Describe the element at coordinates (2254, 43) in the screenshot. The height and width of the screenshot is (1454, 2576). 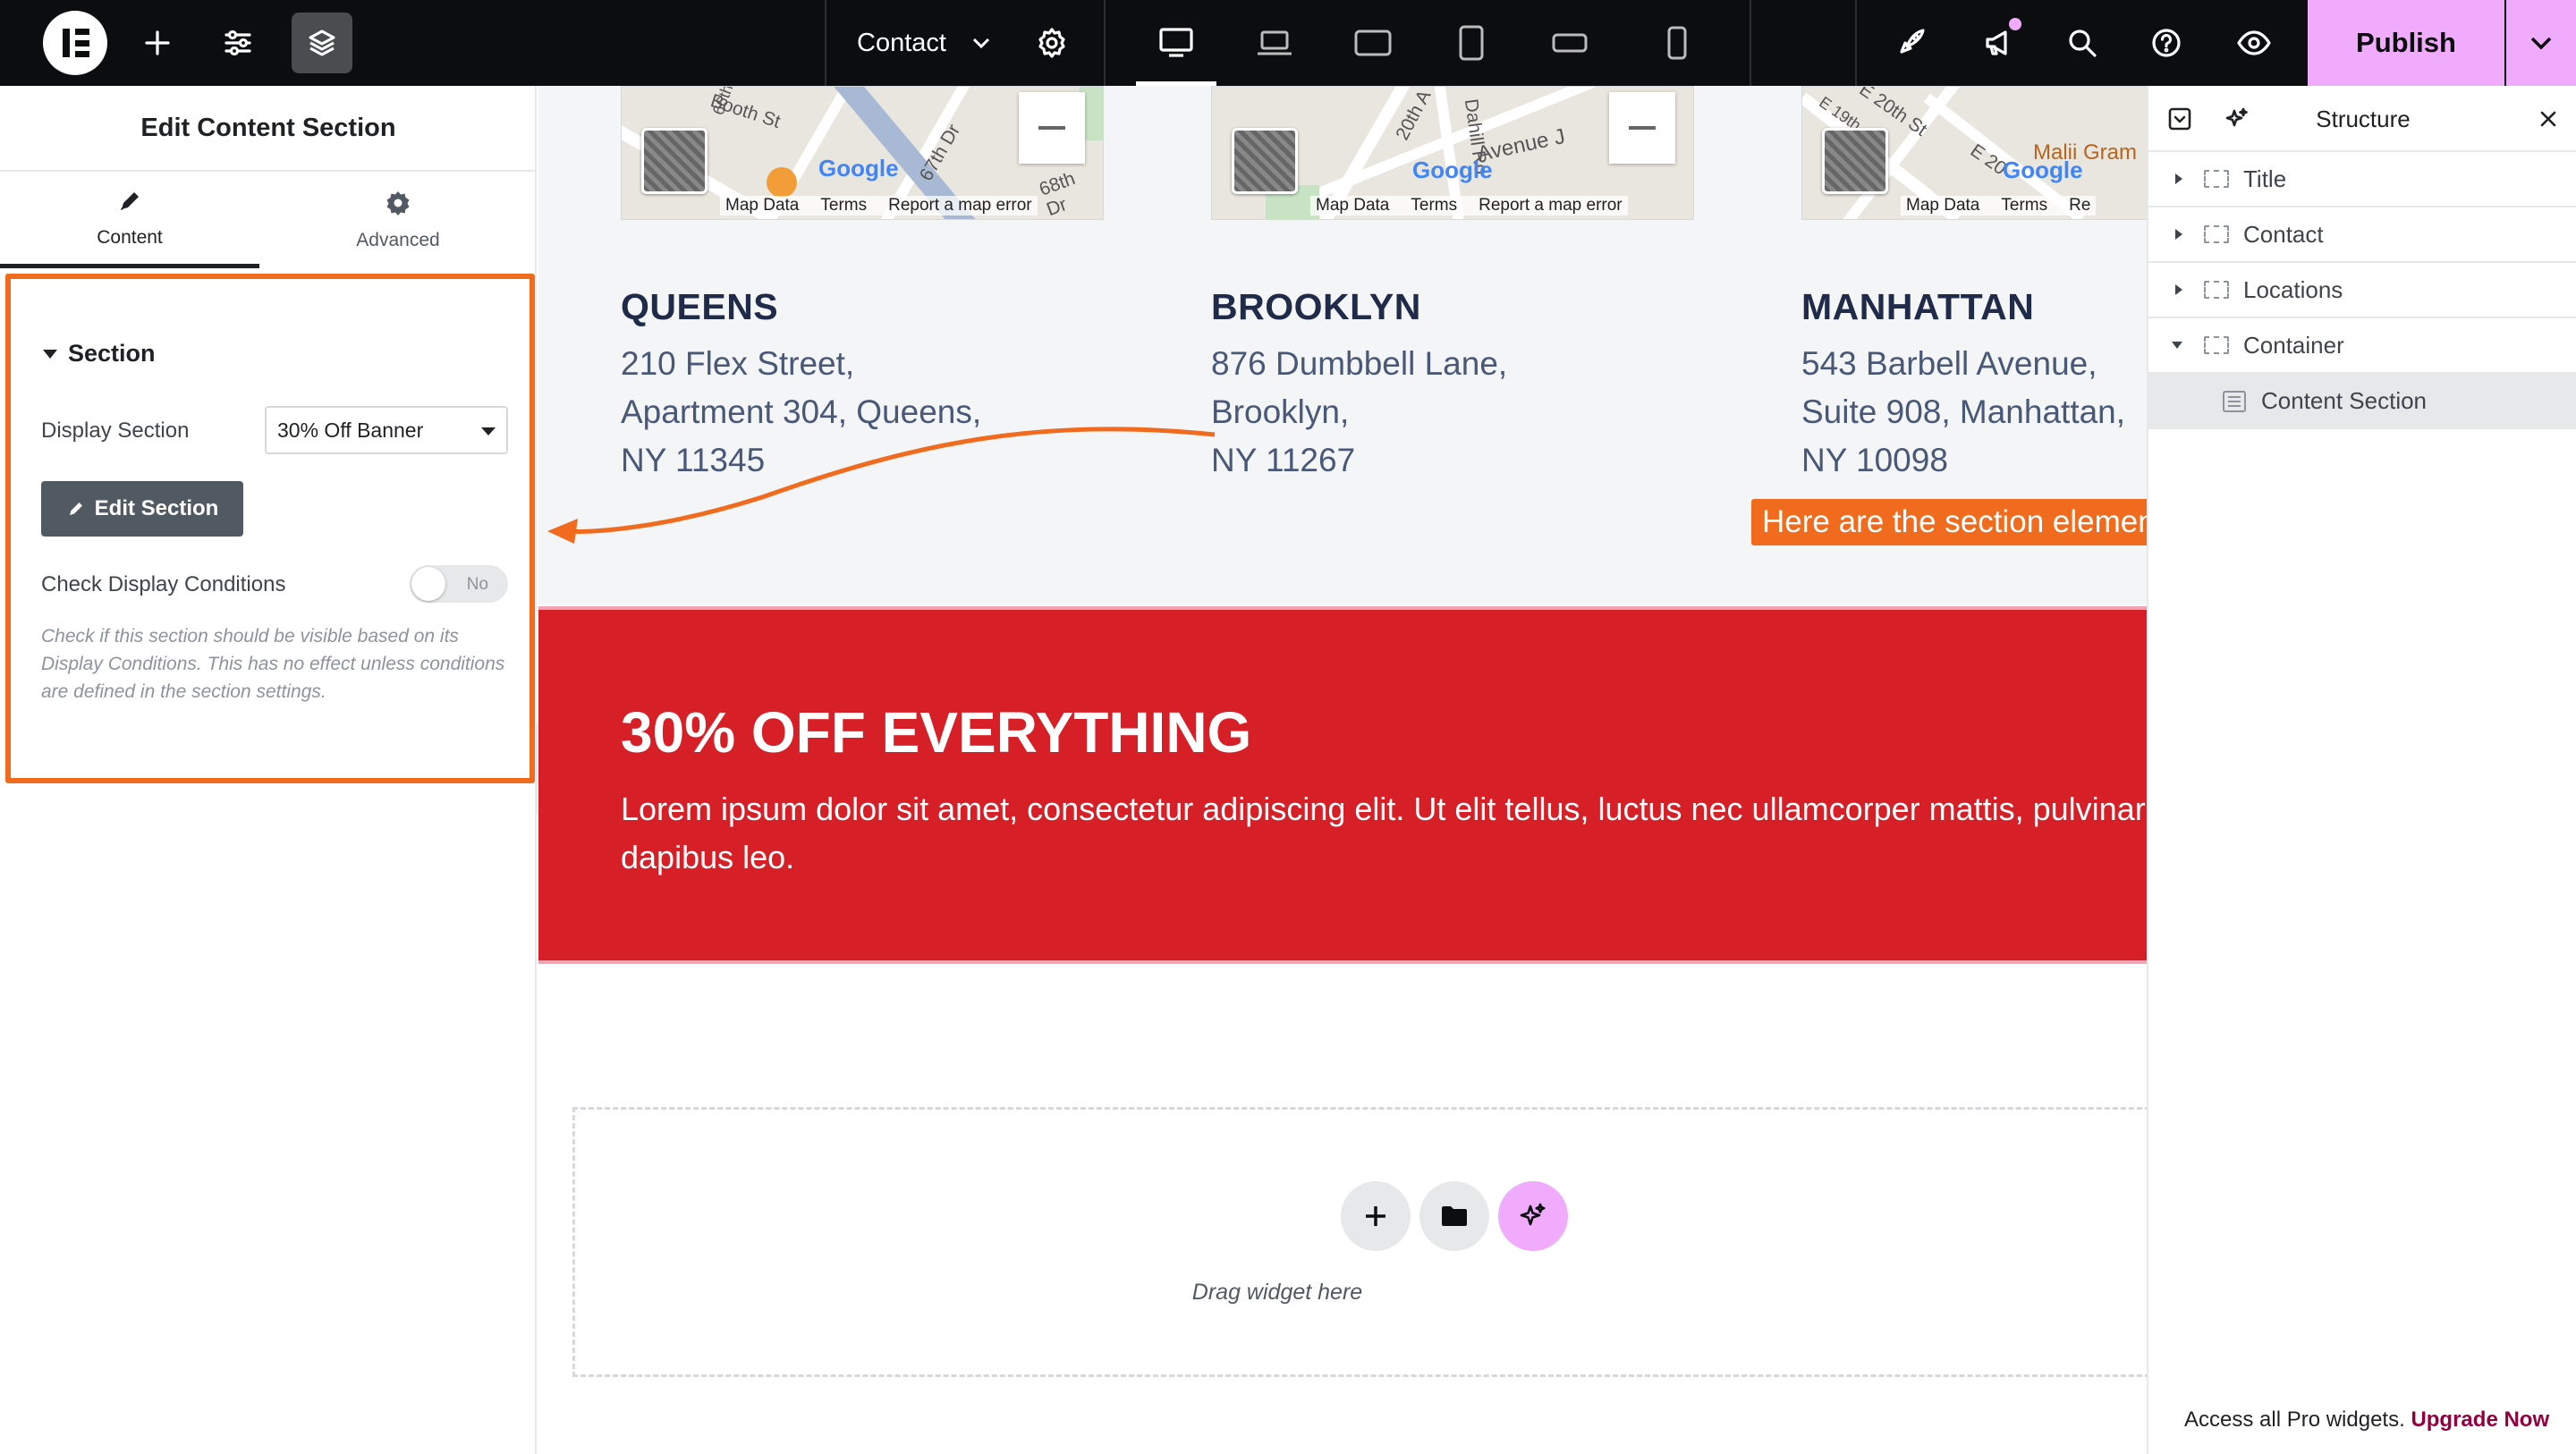
I see `eye-icon` at that location.